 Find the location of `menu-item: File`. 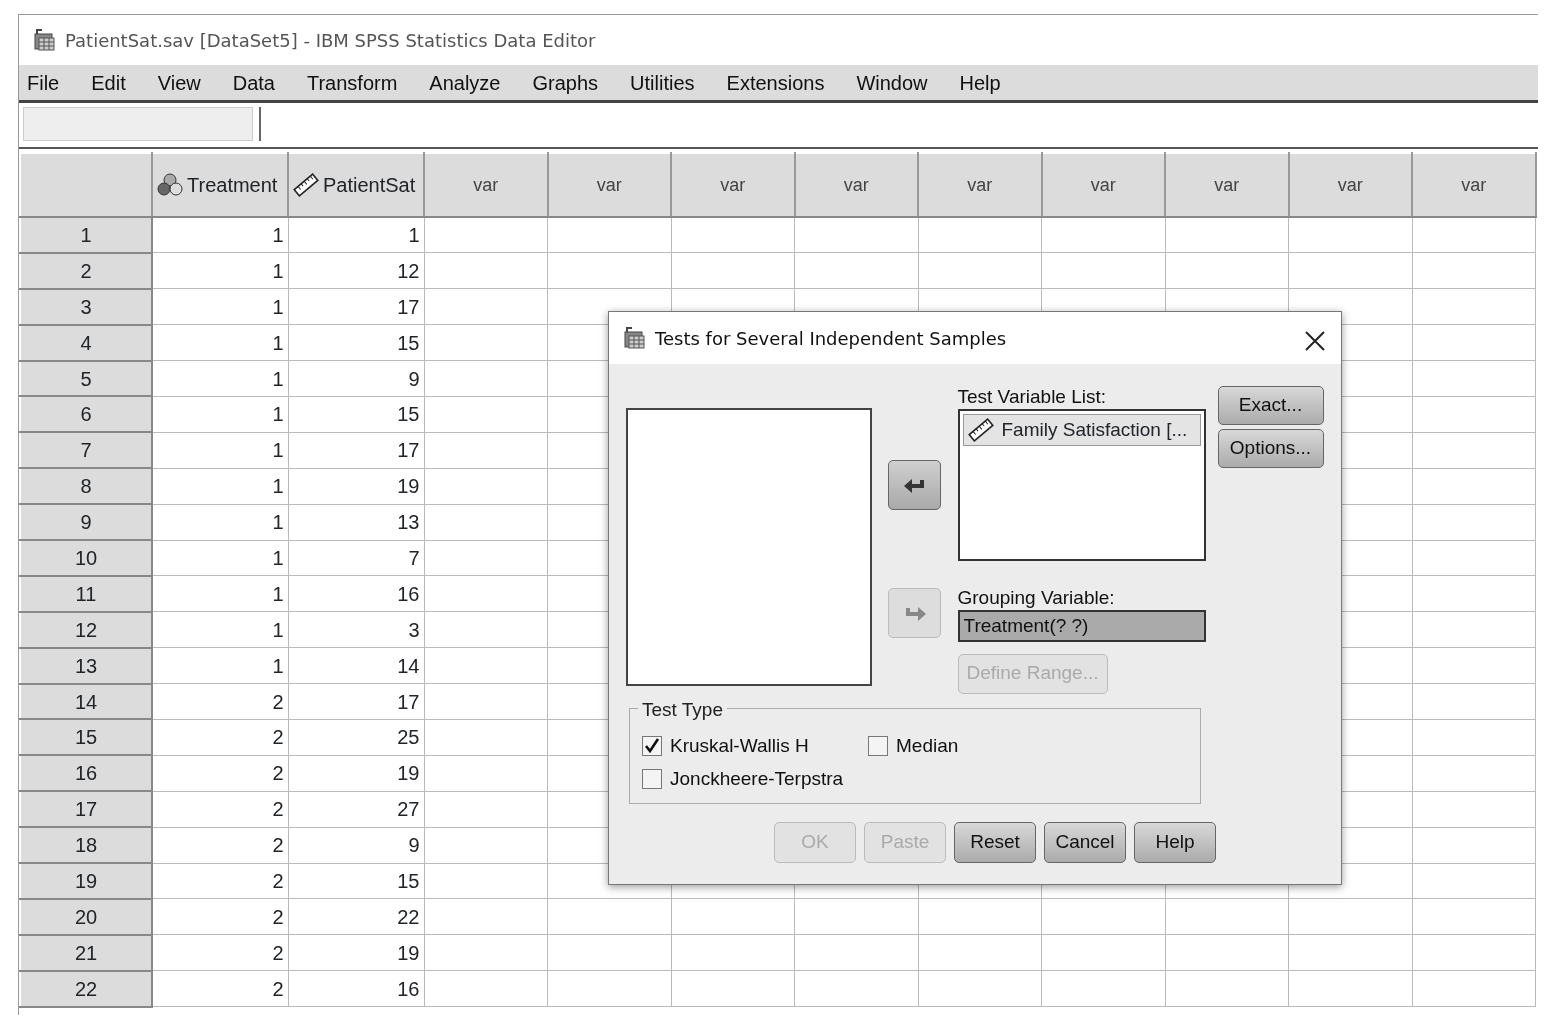

menu-item: File is located at coordinates (49, 82).